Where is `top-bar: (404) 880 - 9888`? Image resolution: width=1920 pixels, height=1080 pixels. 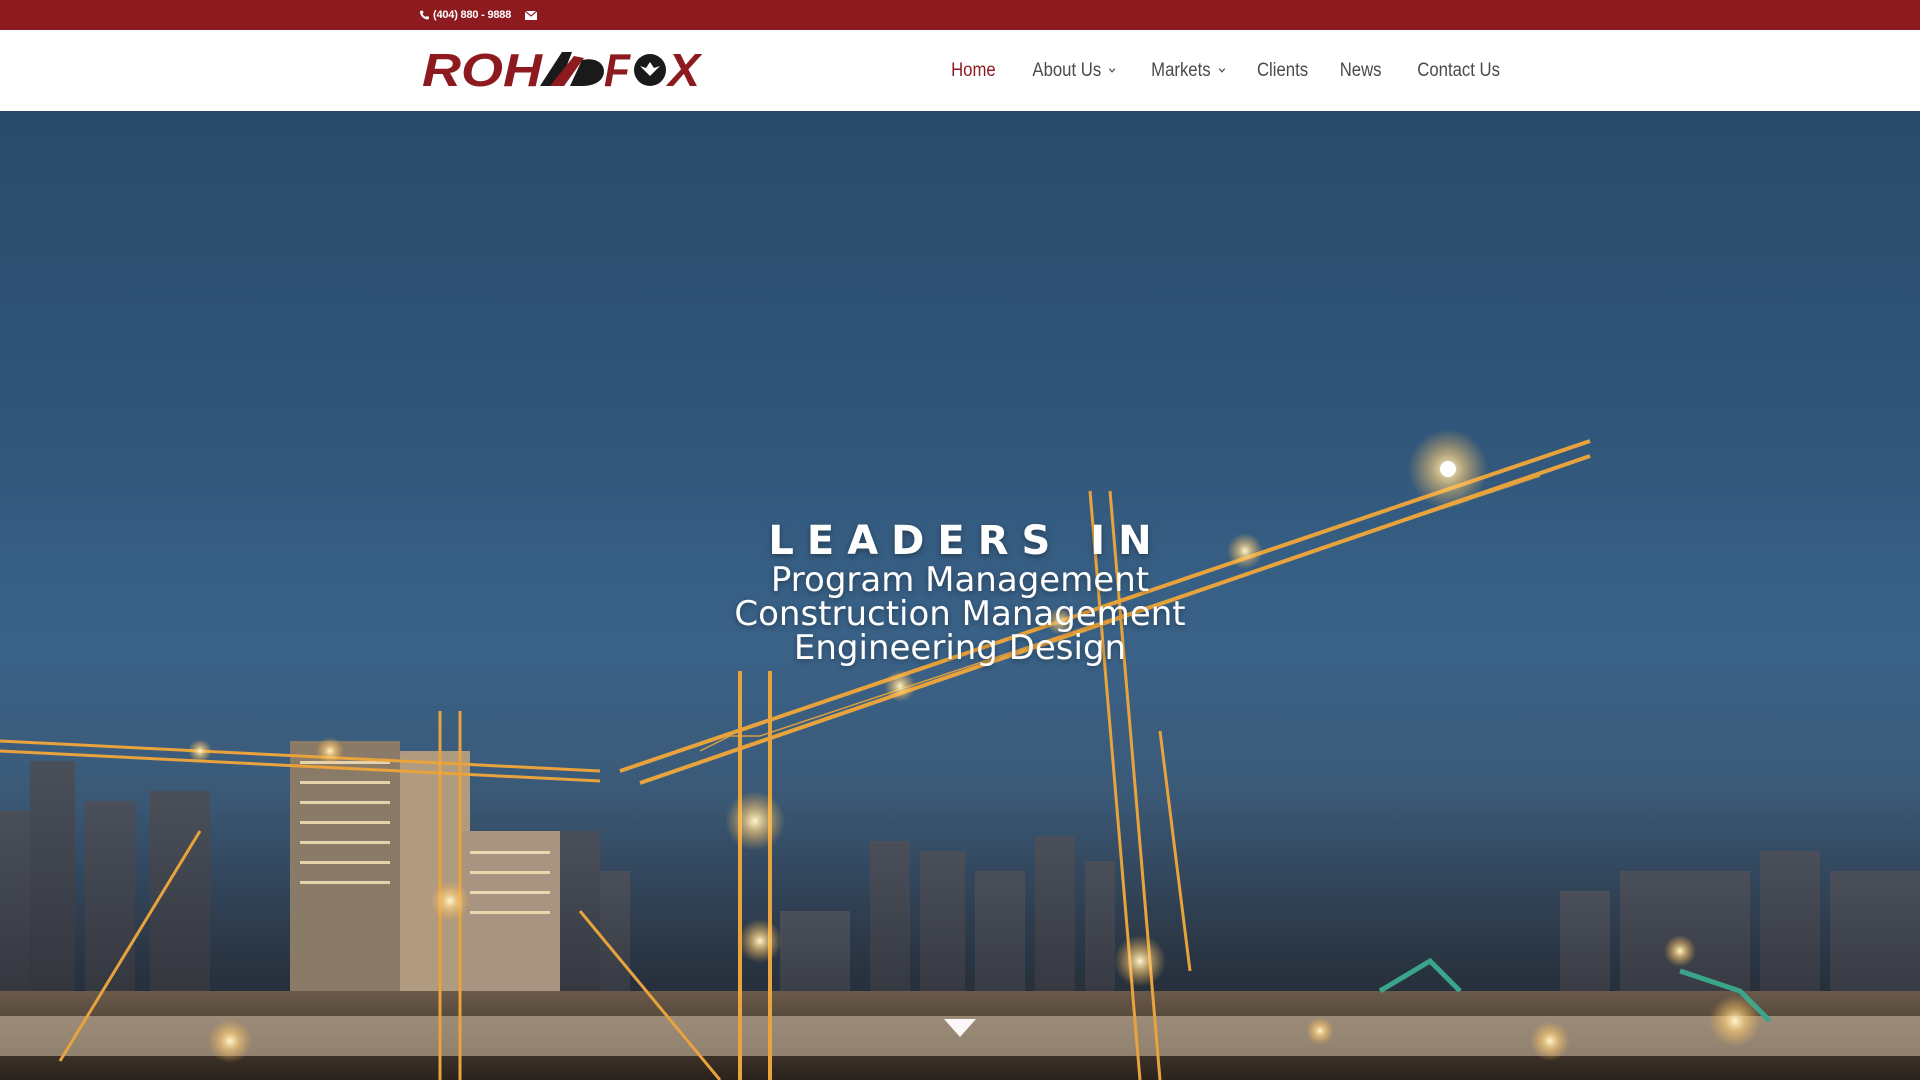
top-bar: (404) 880 - 9888 is located at coordinates (960, 15).